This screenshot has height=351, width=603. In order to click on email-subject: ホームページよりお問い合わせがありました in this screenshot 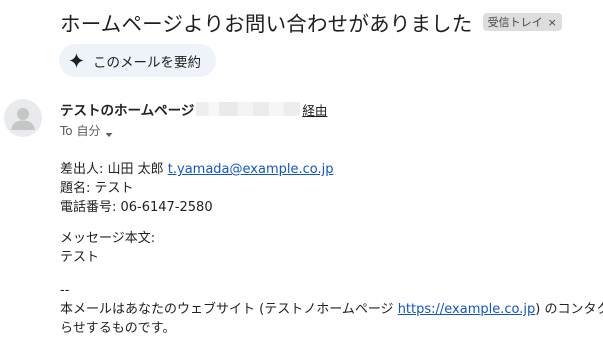, I will do `click(266, 24)`.